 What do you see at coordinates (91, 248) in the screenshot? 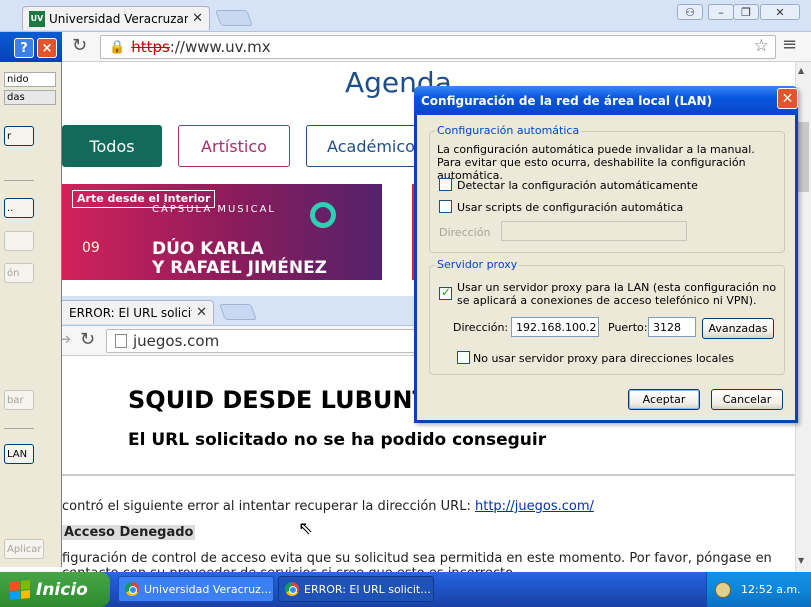
I see `banner-date: 09` at bounding box center [91, 248].